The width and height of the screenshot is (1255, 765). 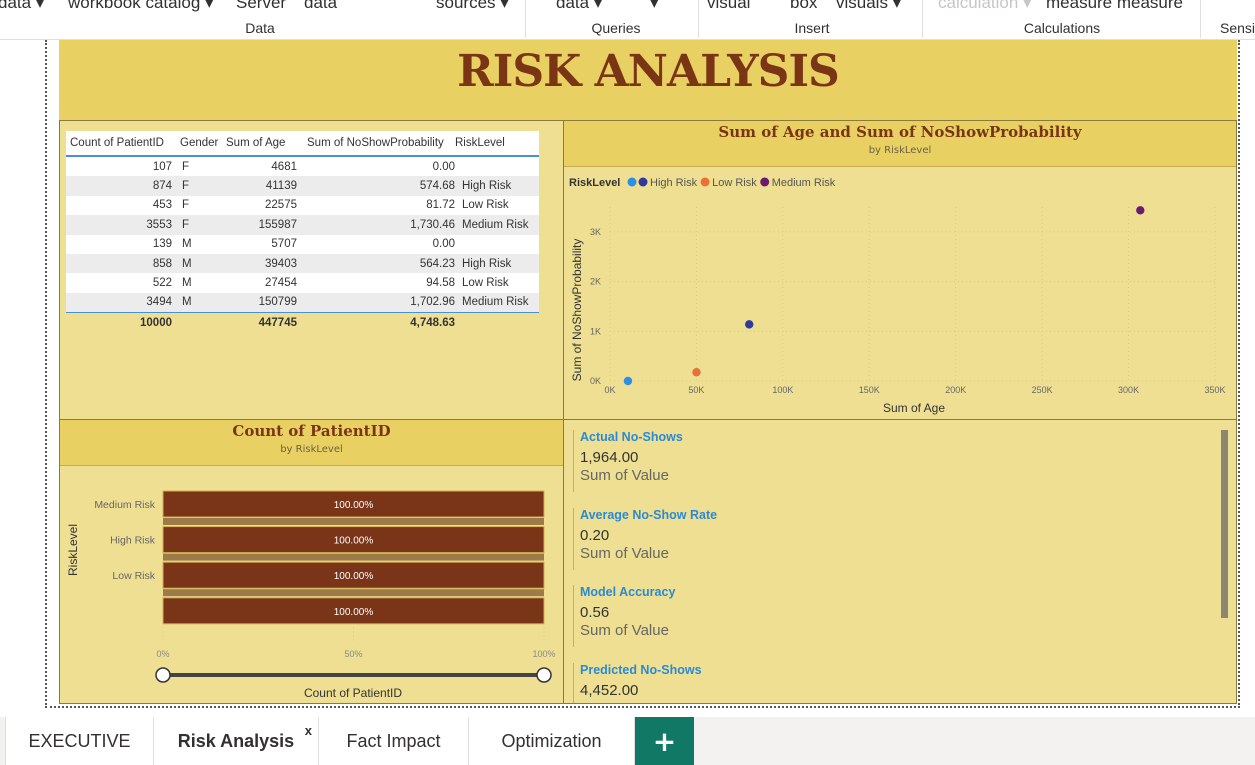 What do you see at coordinates (880, 457) in the screenshot?
I see `card-actual-no-shows: Actual No-Shows 1,964.00 Sum of Value` at bounding box center [880, 457].